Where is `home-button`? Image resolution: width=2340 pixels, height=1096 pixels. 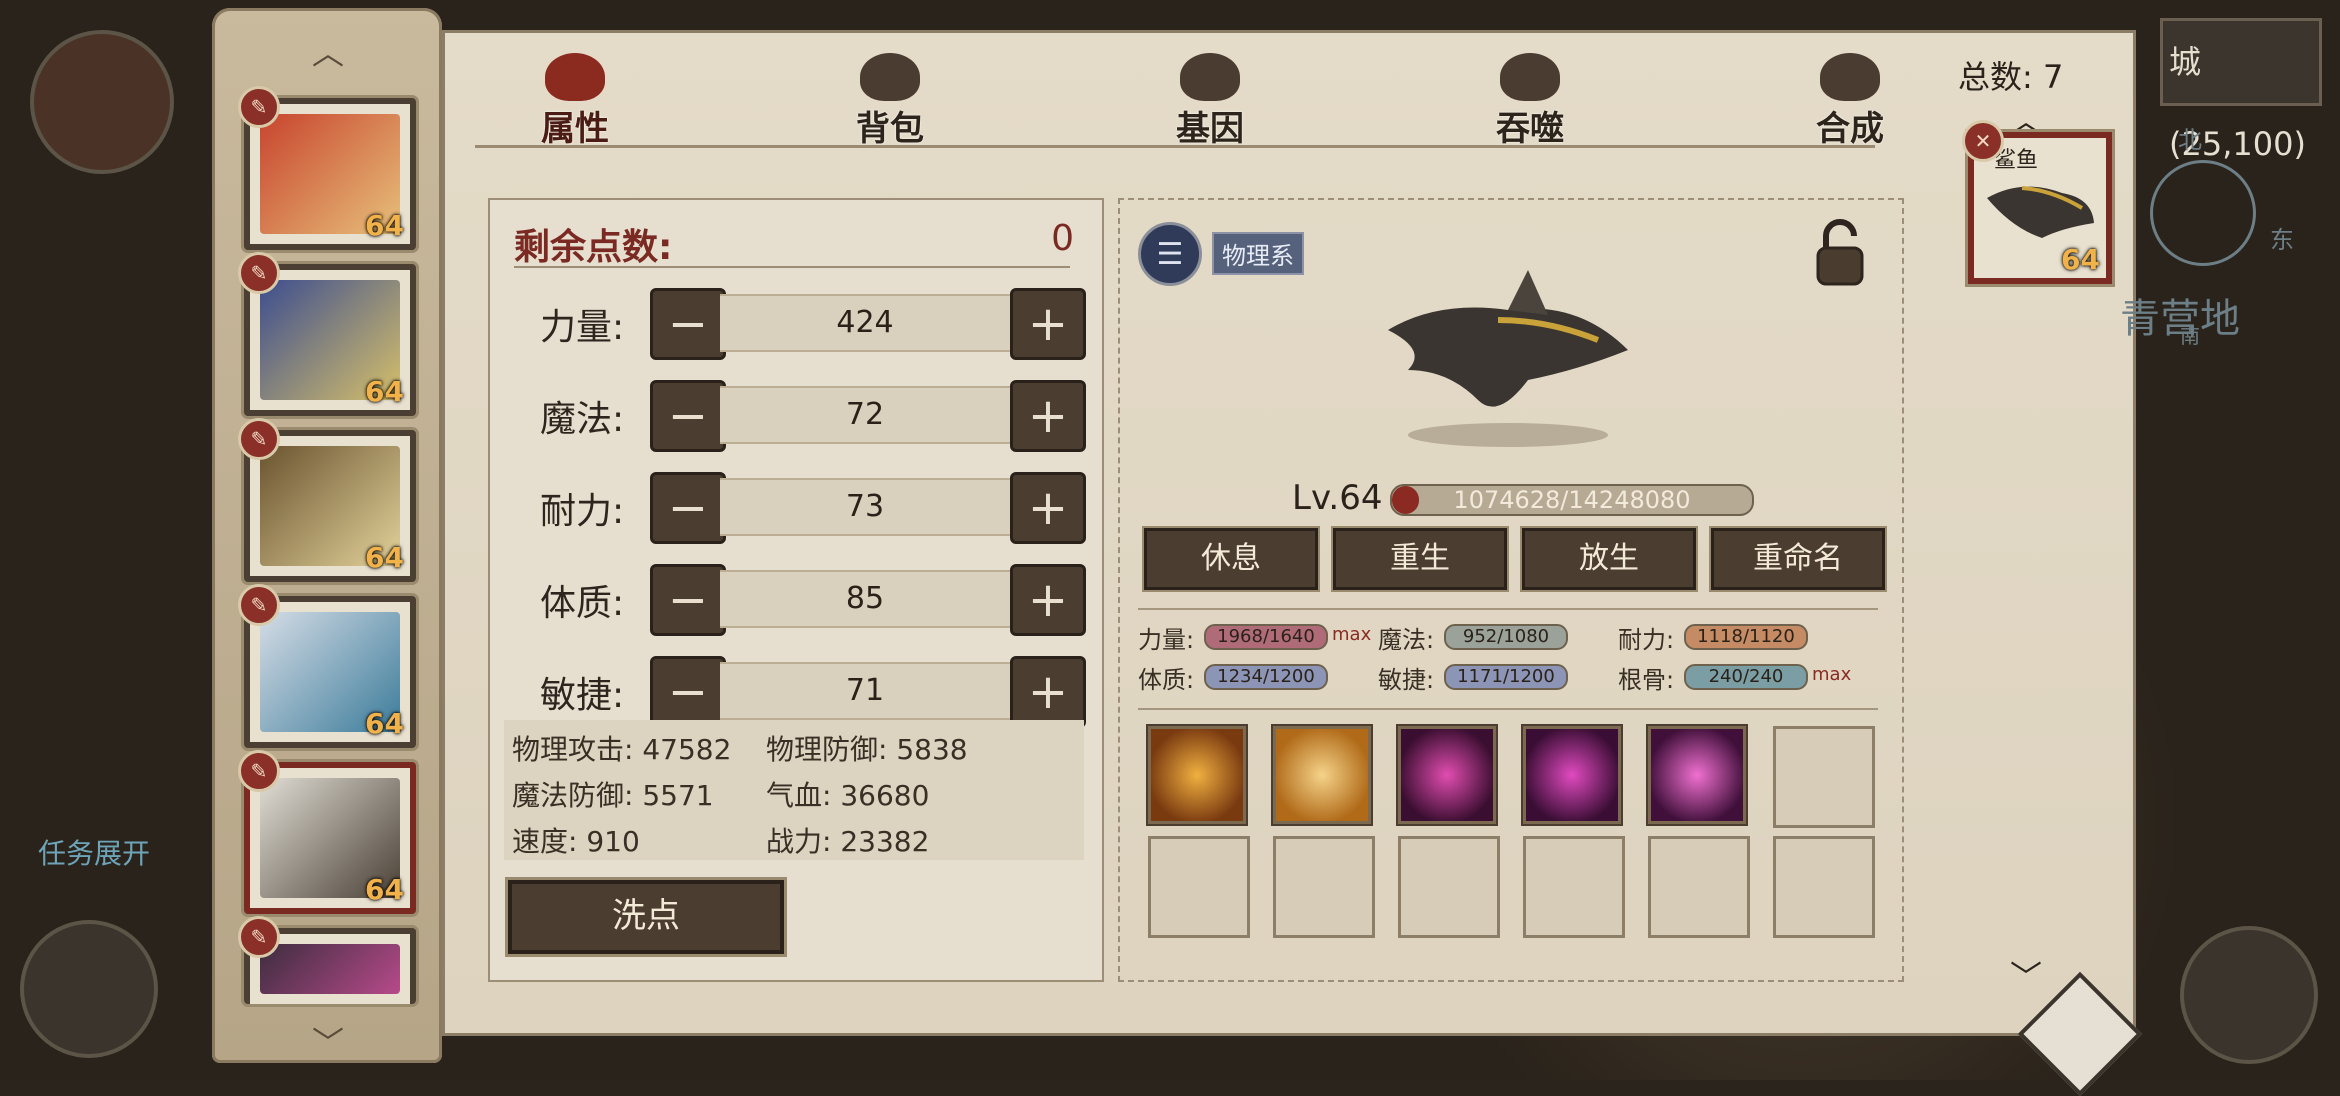 home-button is located at coordinates (2249, 995).